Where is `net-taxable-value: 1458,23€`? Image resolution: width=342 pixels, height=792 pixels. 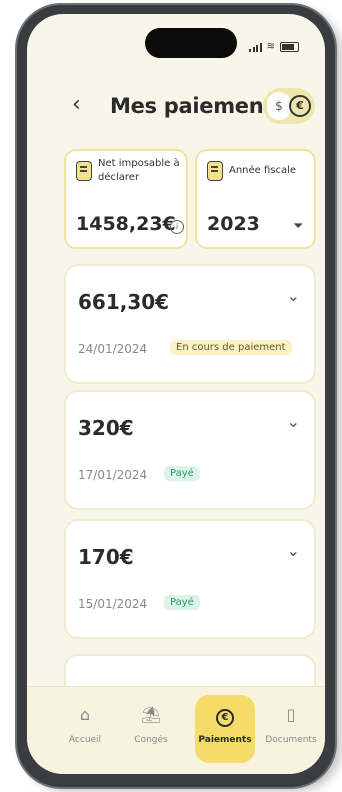
net-taxable-value: 1458,23€ is located at coordinates (126, 224).